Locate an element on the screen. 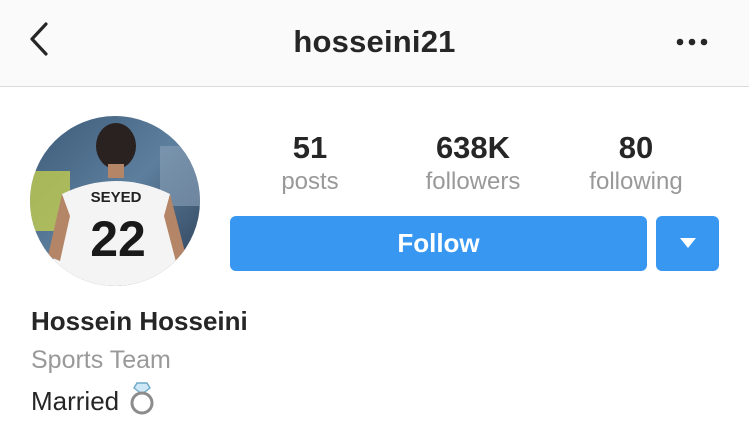 The image size is (749, 422). ellipsis-icon is located at coordinates (692, 42).